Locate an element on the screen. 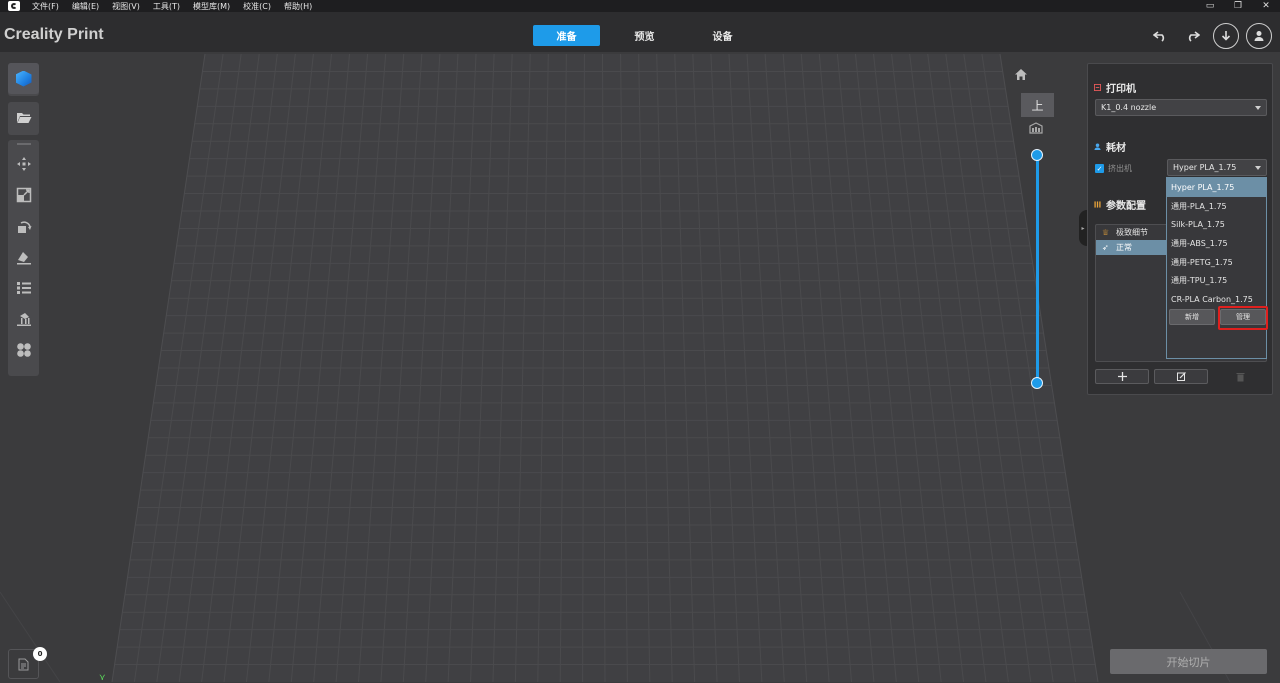 The height and width of the screenshot is (683, 1280). printer-title: 打印机 is located at coordinates (1121, 89).